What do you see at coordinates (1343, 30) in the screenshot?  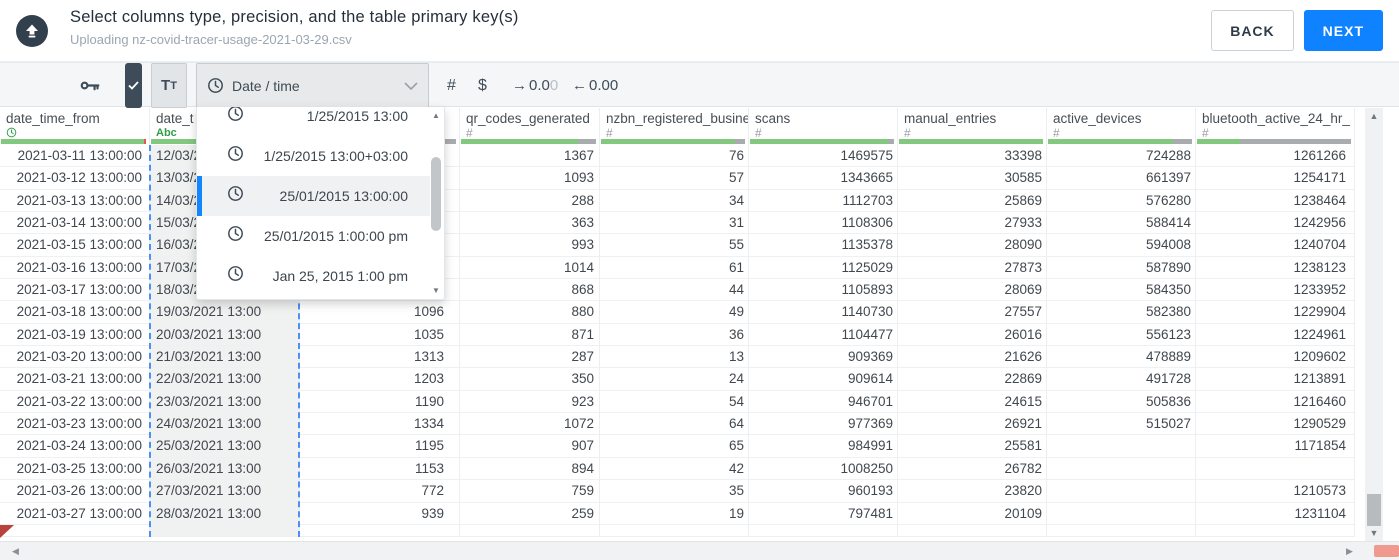 I see `next-button: NEXT` at bounding box center [1343, 30].